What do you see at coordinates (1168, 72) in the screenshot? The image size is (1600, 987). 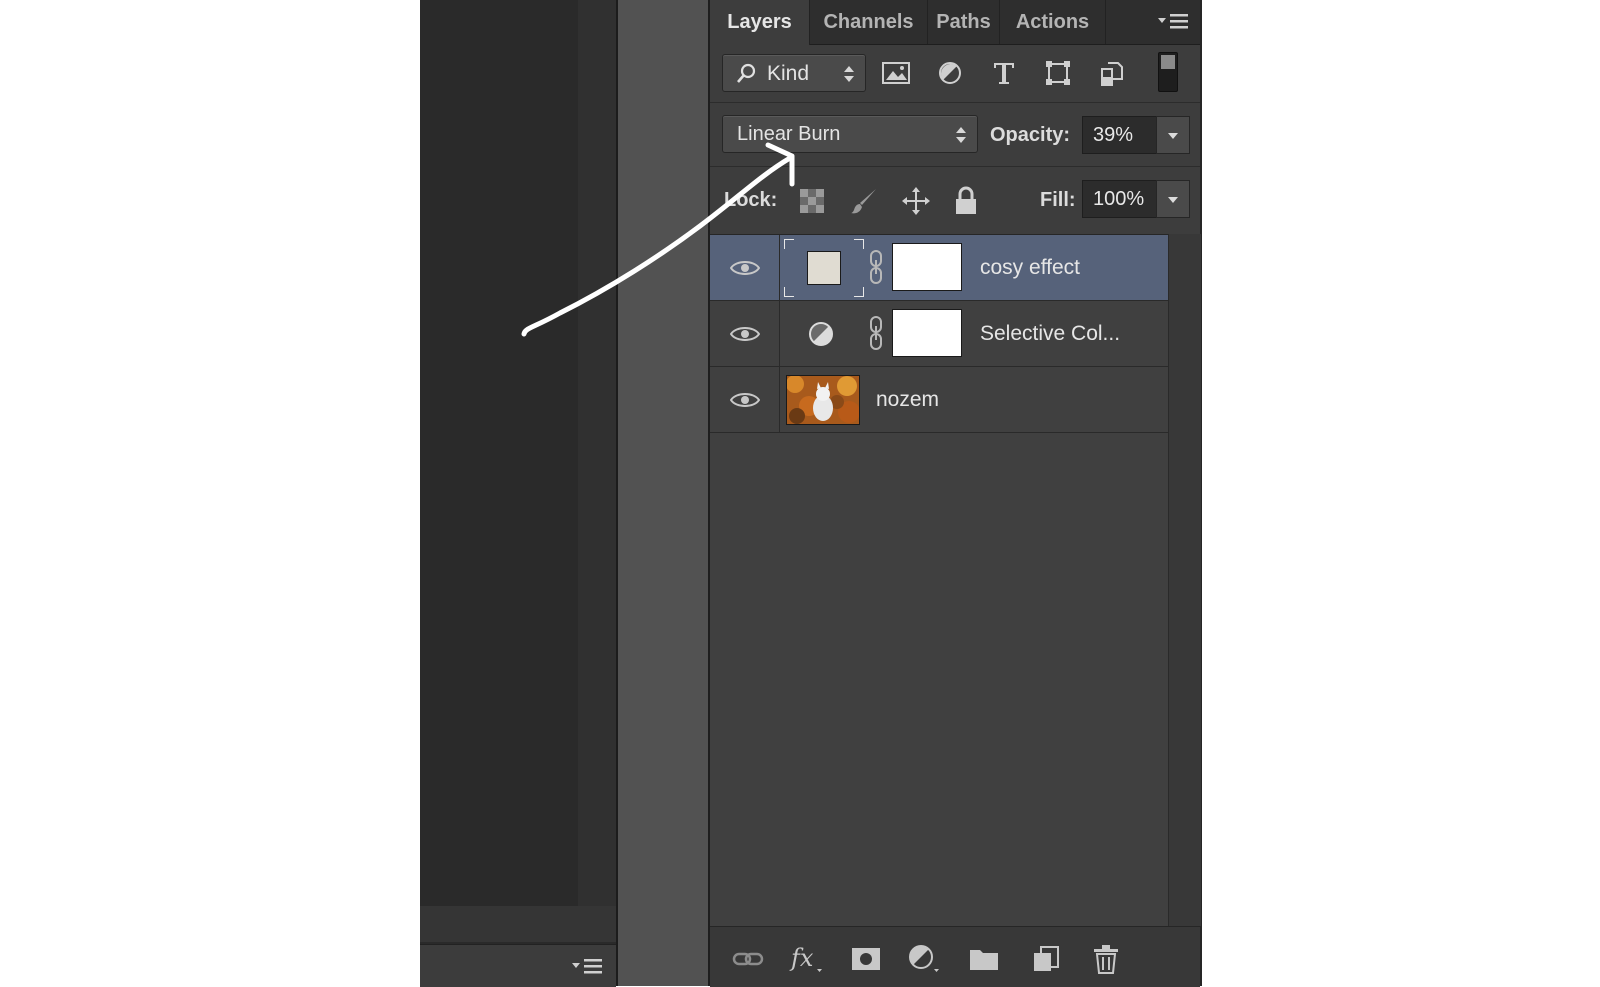 I see `filter-toggle-switch` at bounding box center [1168, 72].